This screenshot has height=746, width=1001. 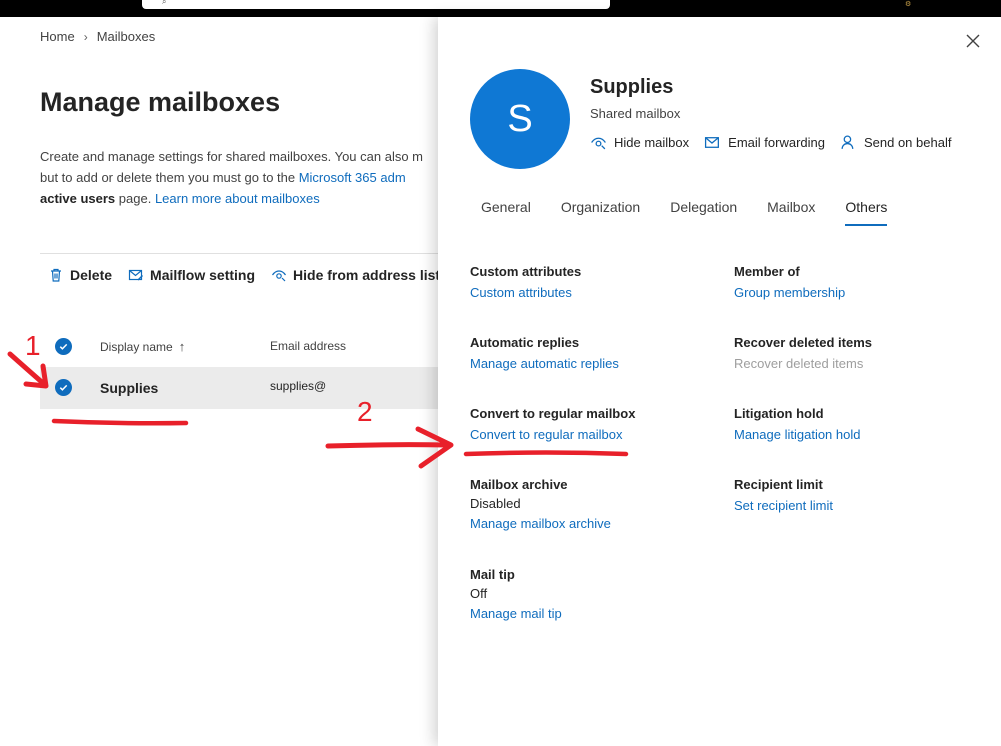 What do you see at coordinates (240, 388) in the screenshot?
I see `table-row: Supplies supplies@` at bounding box center [240, 388].